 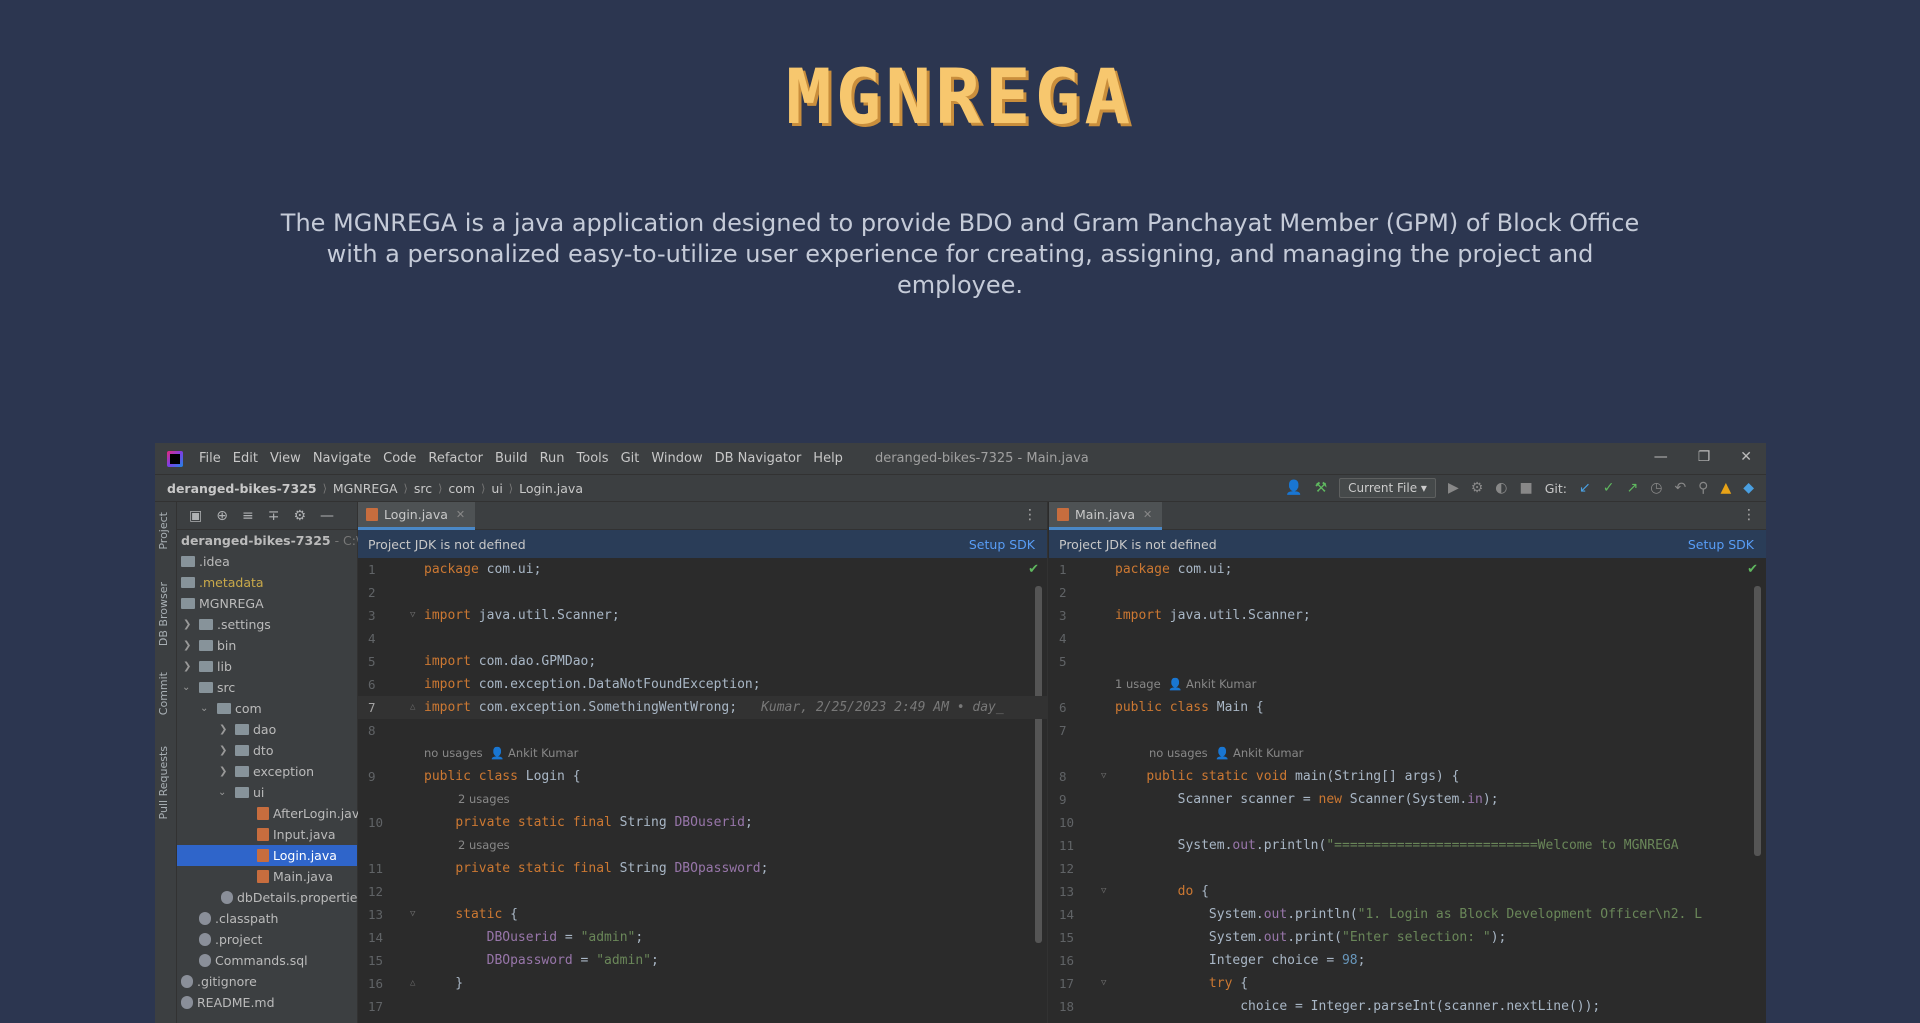 I want to click on menu-view: View, so click(x=285, y=458).